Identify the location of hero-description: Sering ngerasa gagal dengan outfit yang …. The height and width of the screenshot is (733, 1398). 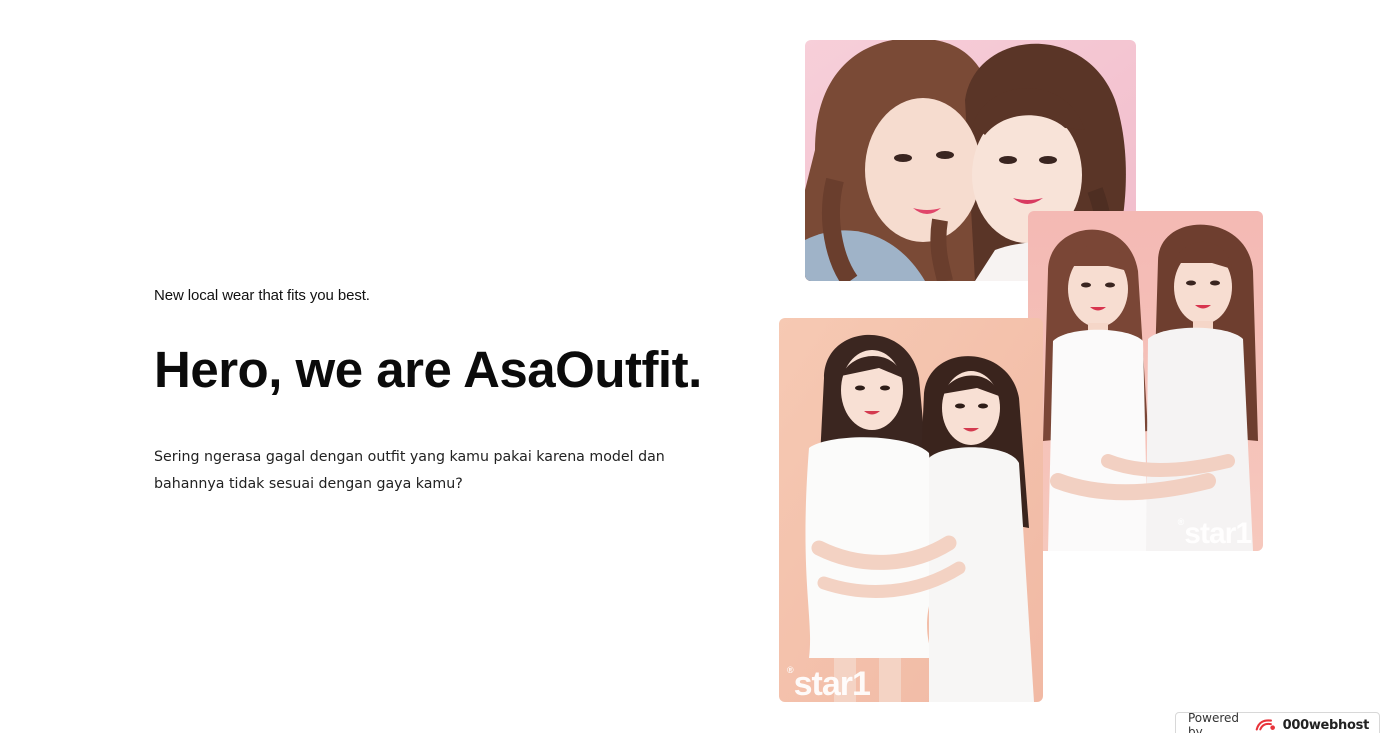
(409, 470).